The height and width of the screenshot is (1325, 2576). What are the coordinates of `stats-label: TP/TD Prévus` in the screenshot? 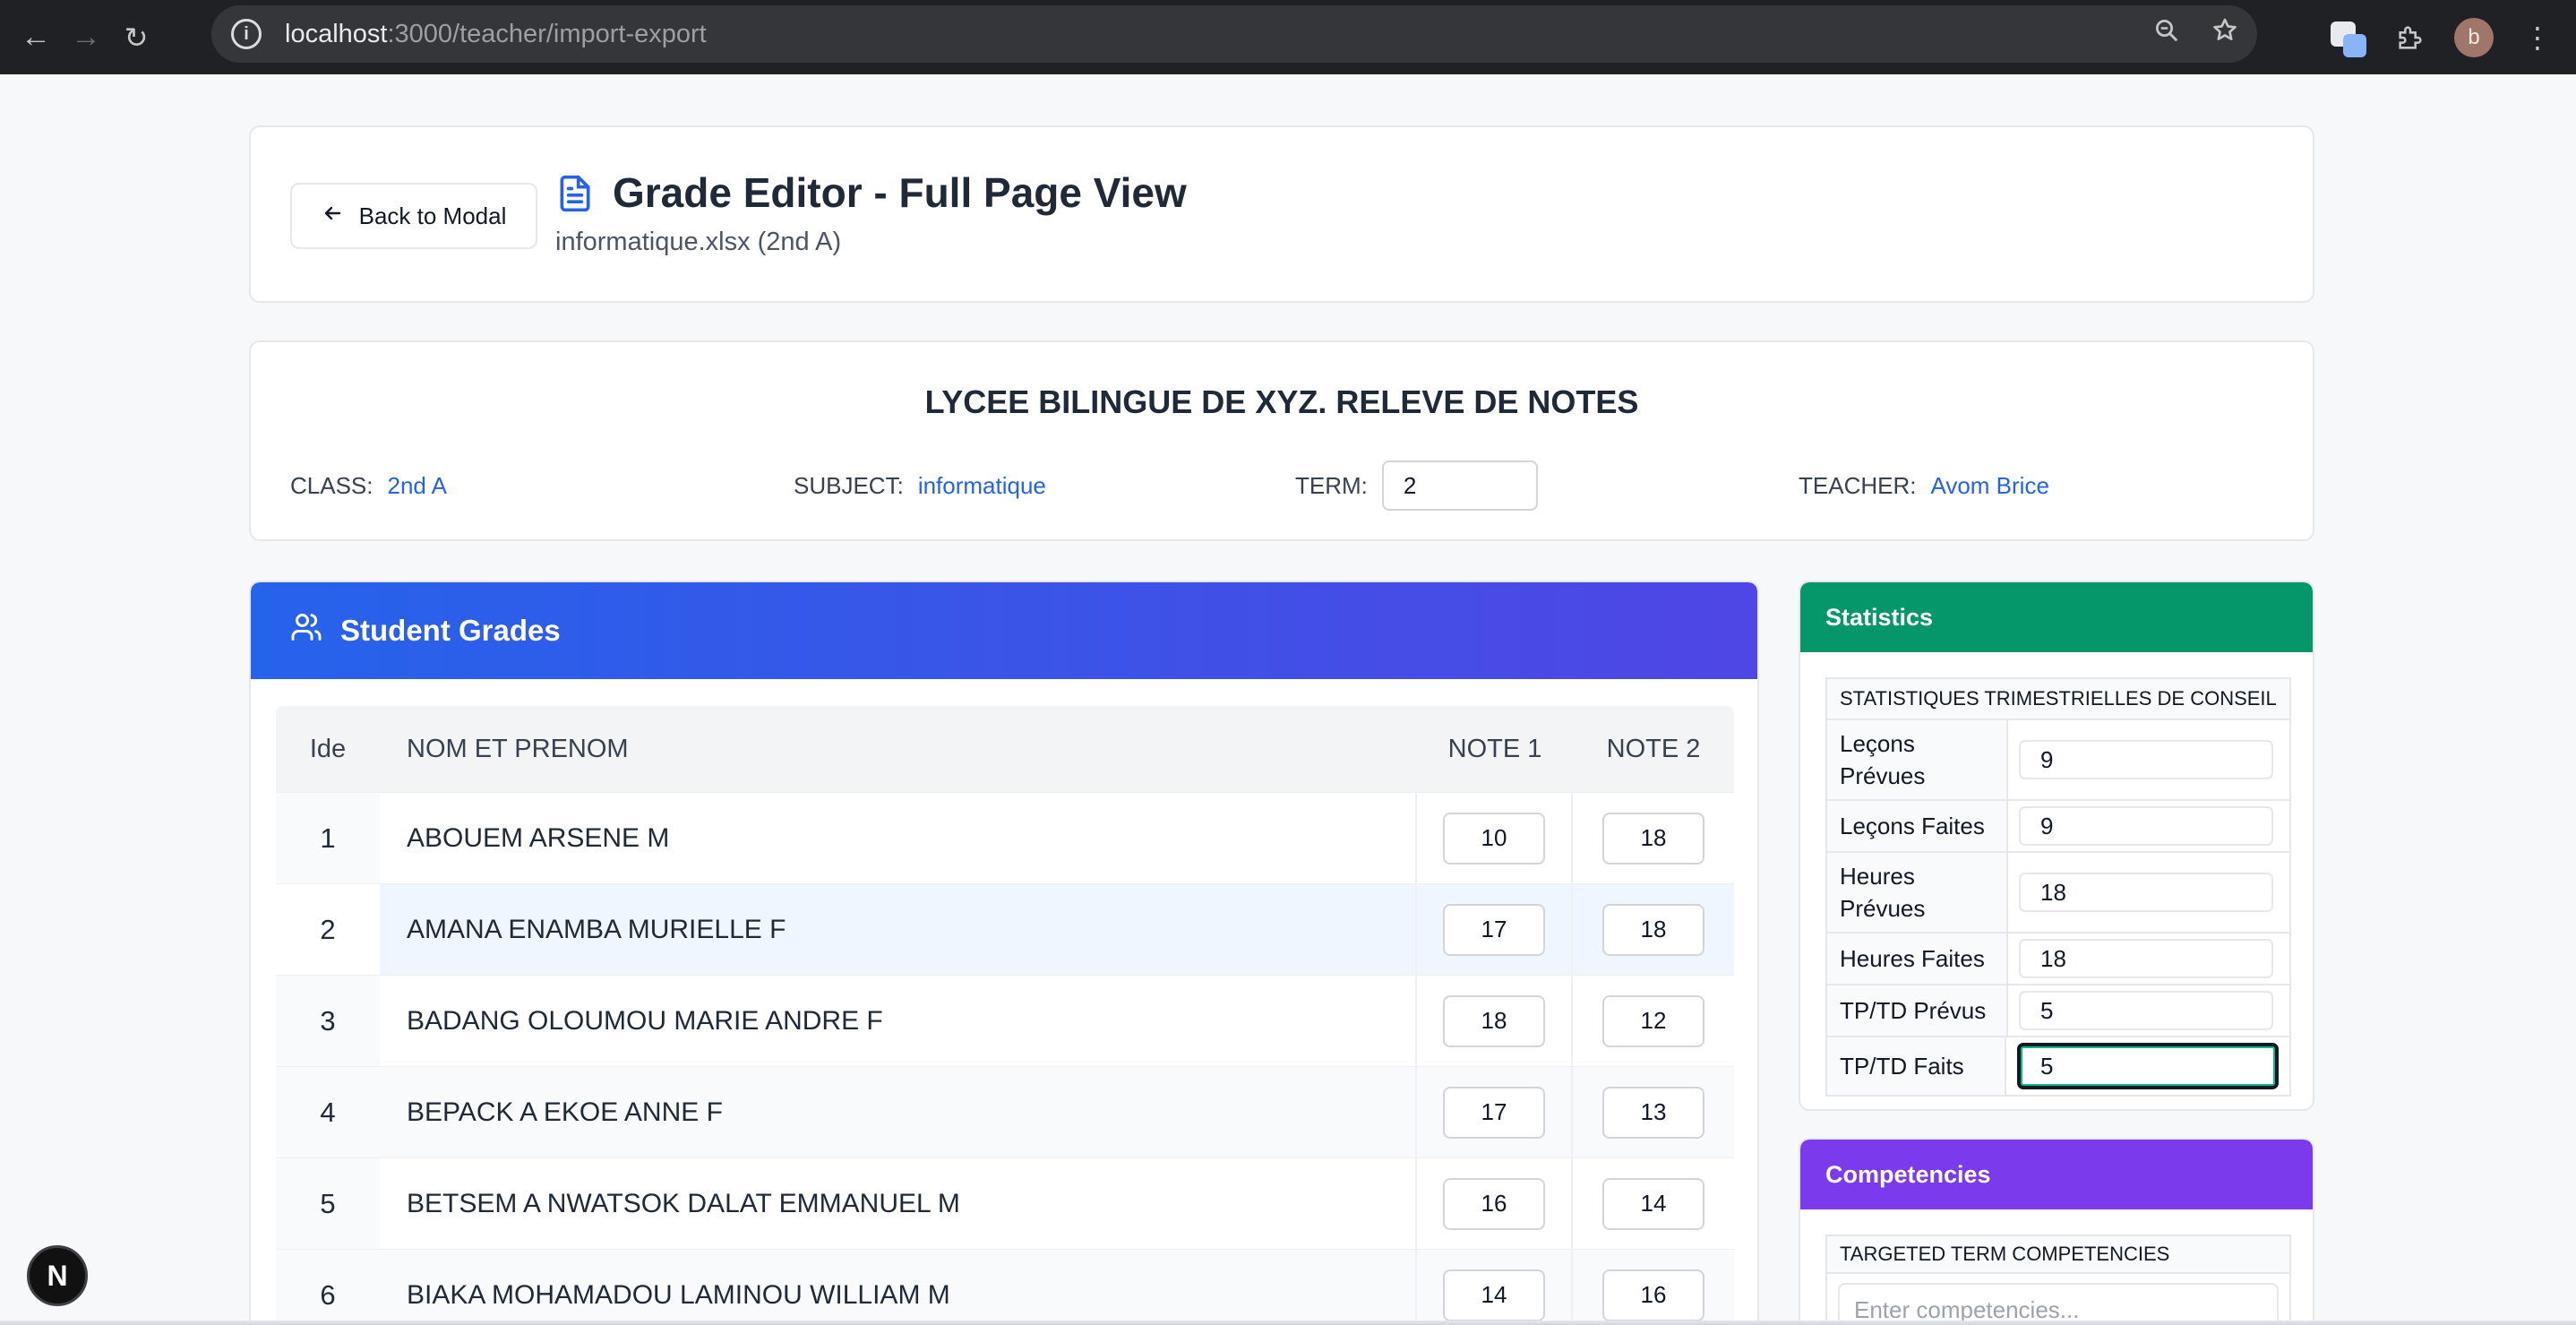 It's located at (1917, 1011).